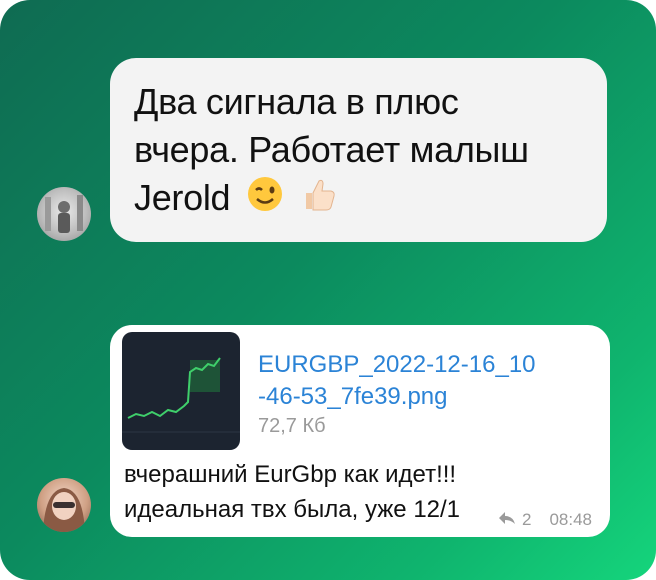 The width and height of the screenshot is (656, 580). I want to click on message-meta: 2 08:48, so click(545, 520).